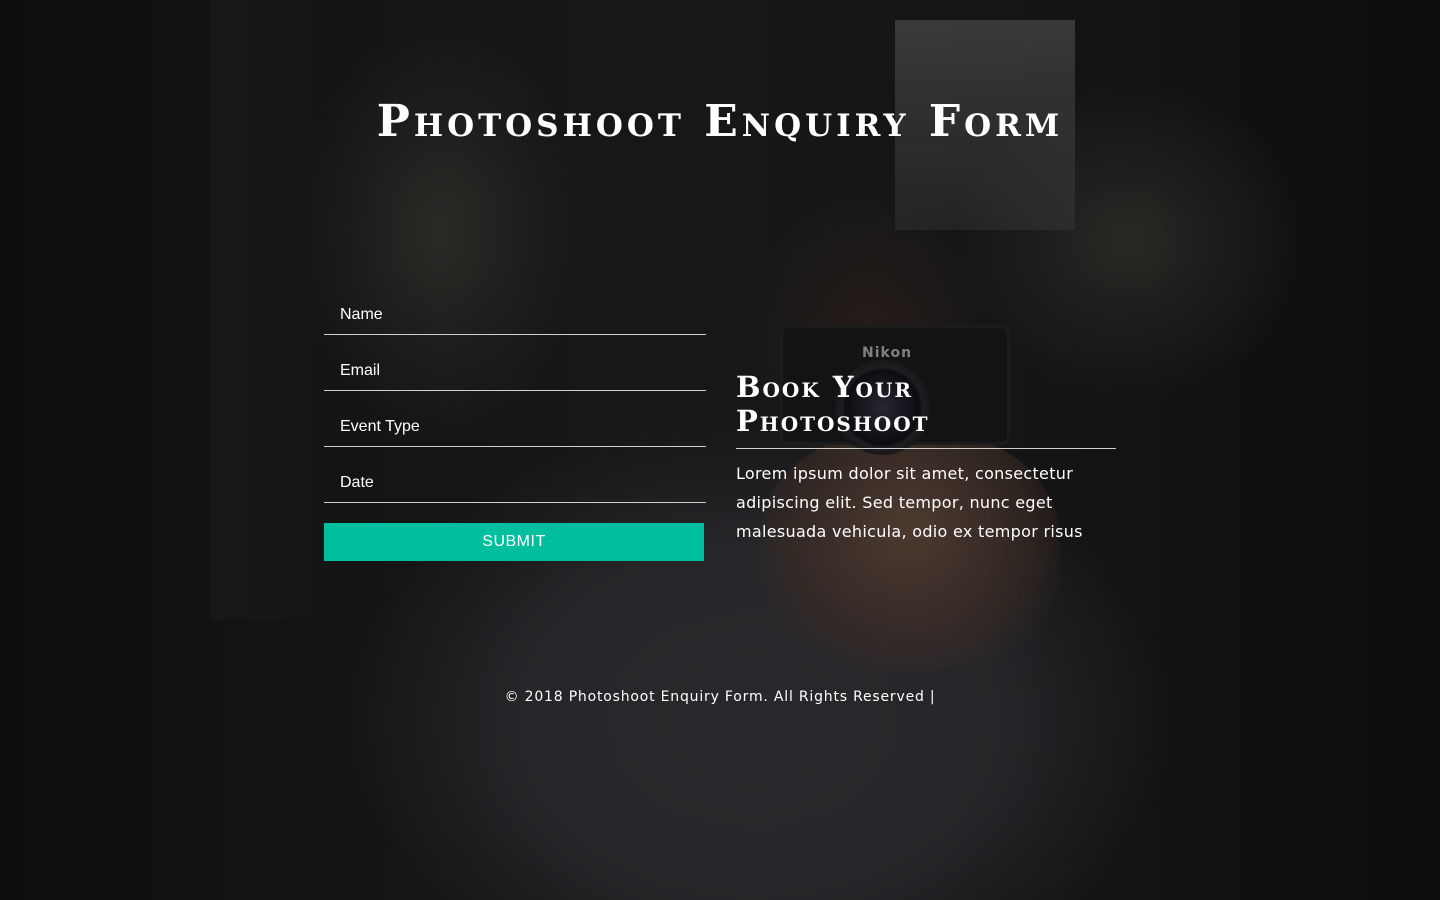  I want to click on email-field: Email, so click(515, 363).